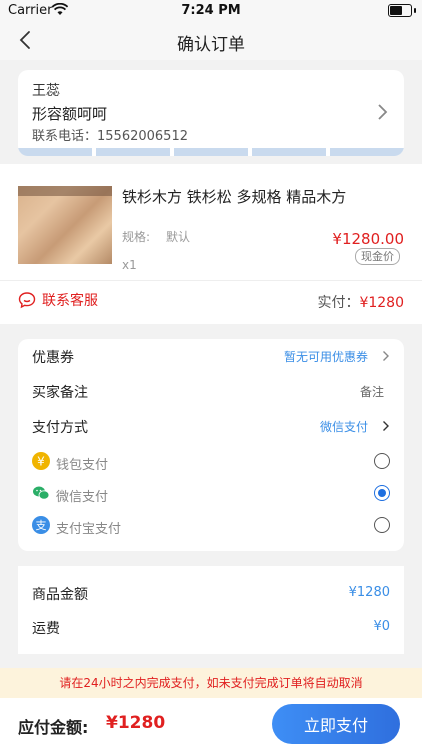 This screenshot has height=750, width=422. Describe the element at coordinates (65, 225) in the screenshot. I see `product-image` at that location.